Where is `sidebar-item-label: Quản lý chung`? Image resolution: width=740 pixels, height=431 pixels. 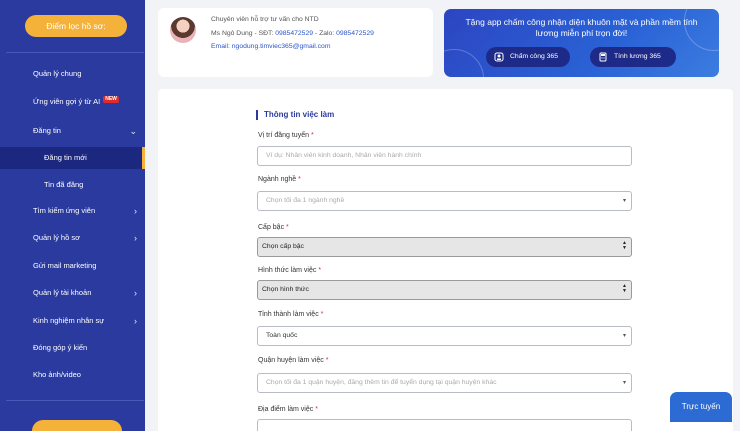 sidebar-item-label: Quản lý chung is located at coordinates (57, 73).